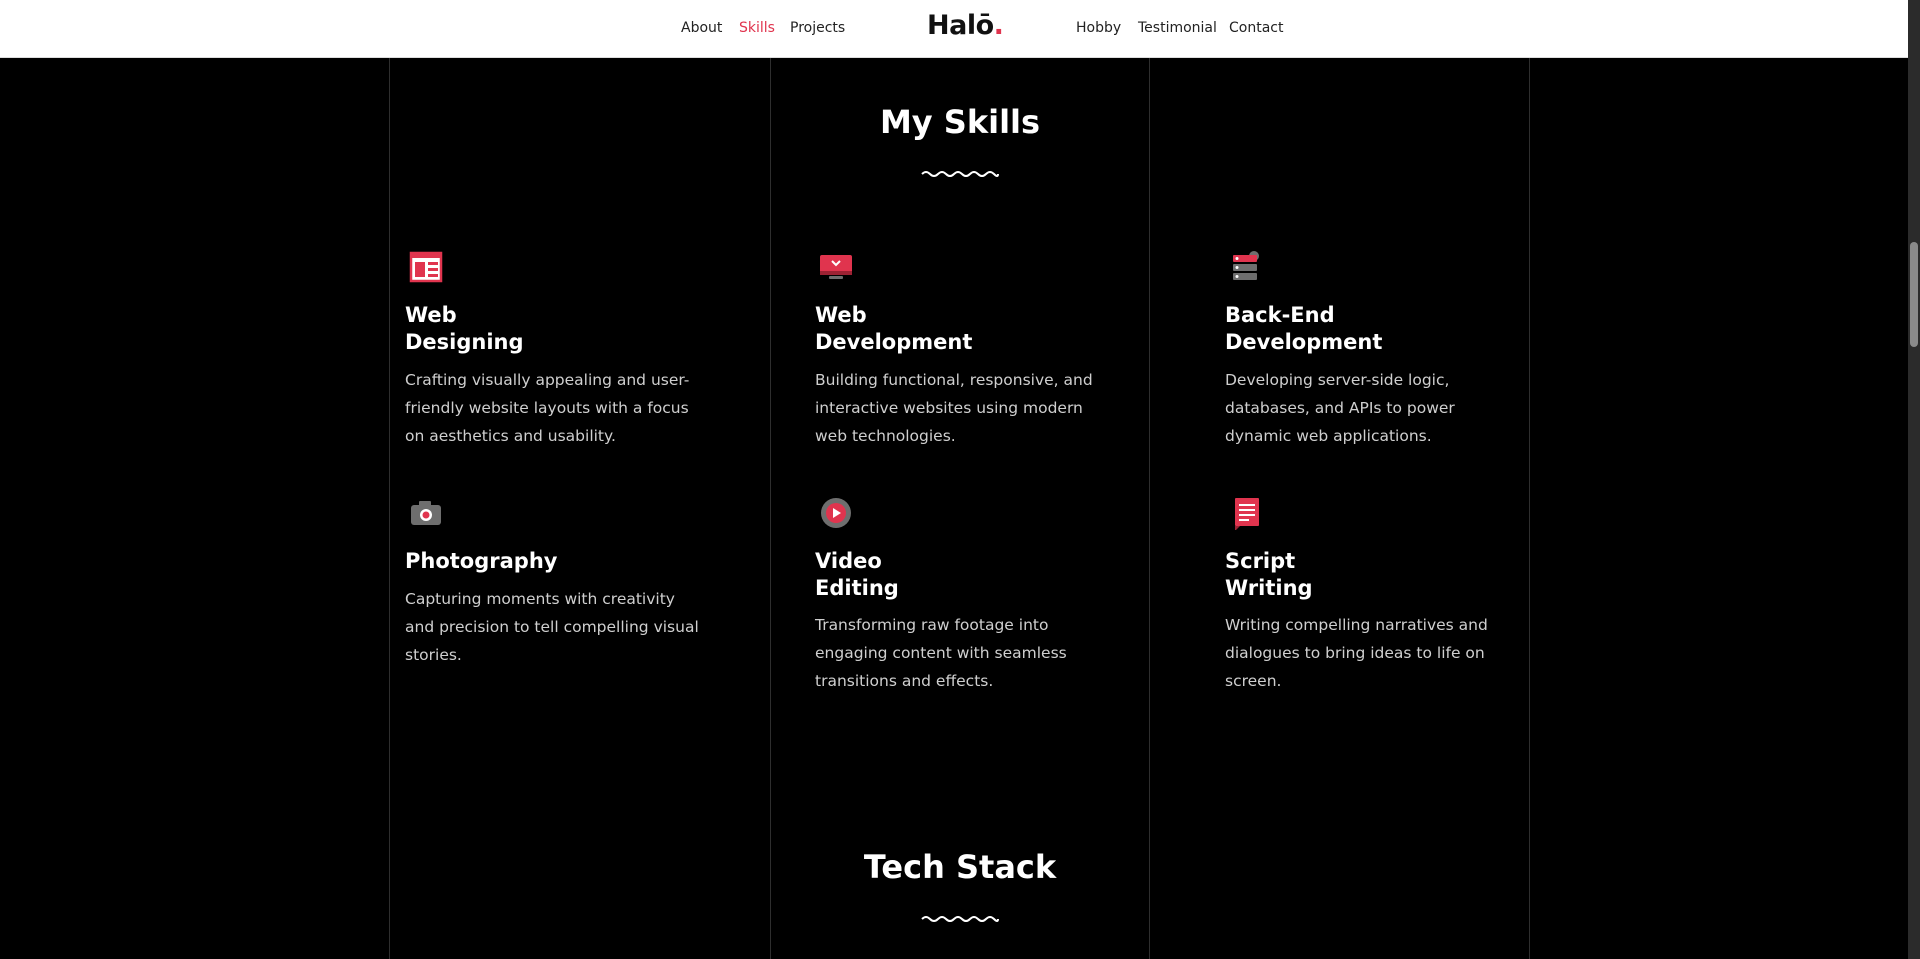 Image resolution: width=1920 pixels, height=959 pixels. I want to click on nav-link-about: About, so click(701, 28).